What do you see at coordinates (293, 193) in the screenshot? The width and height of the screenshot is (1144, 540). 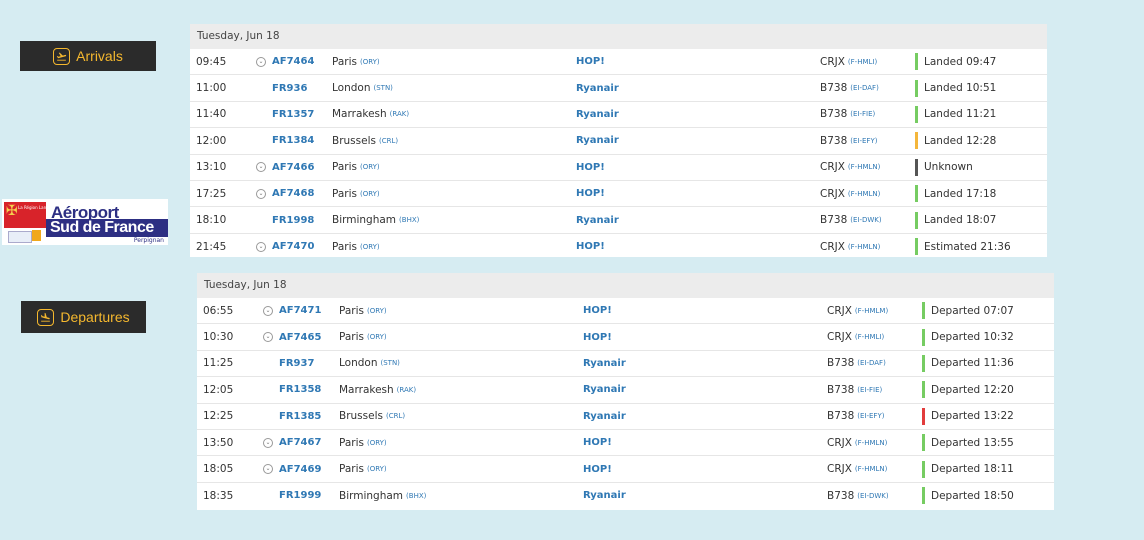 I see `flight-number-link: AF7468` at bounding box center [293, 193].